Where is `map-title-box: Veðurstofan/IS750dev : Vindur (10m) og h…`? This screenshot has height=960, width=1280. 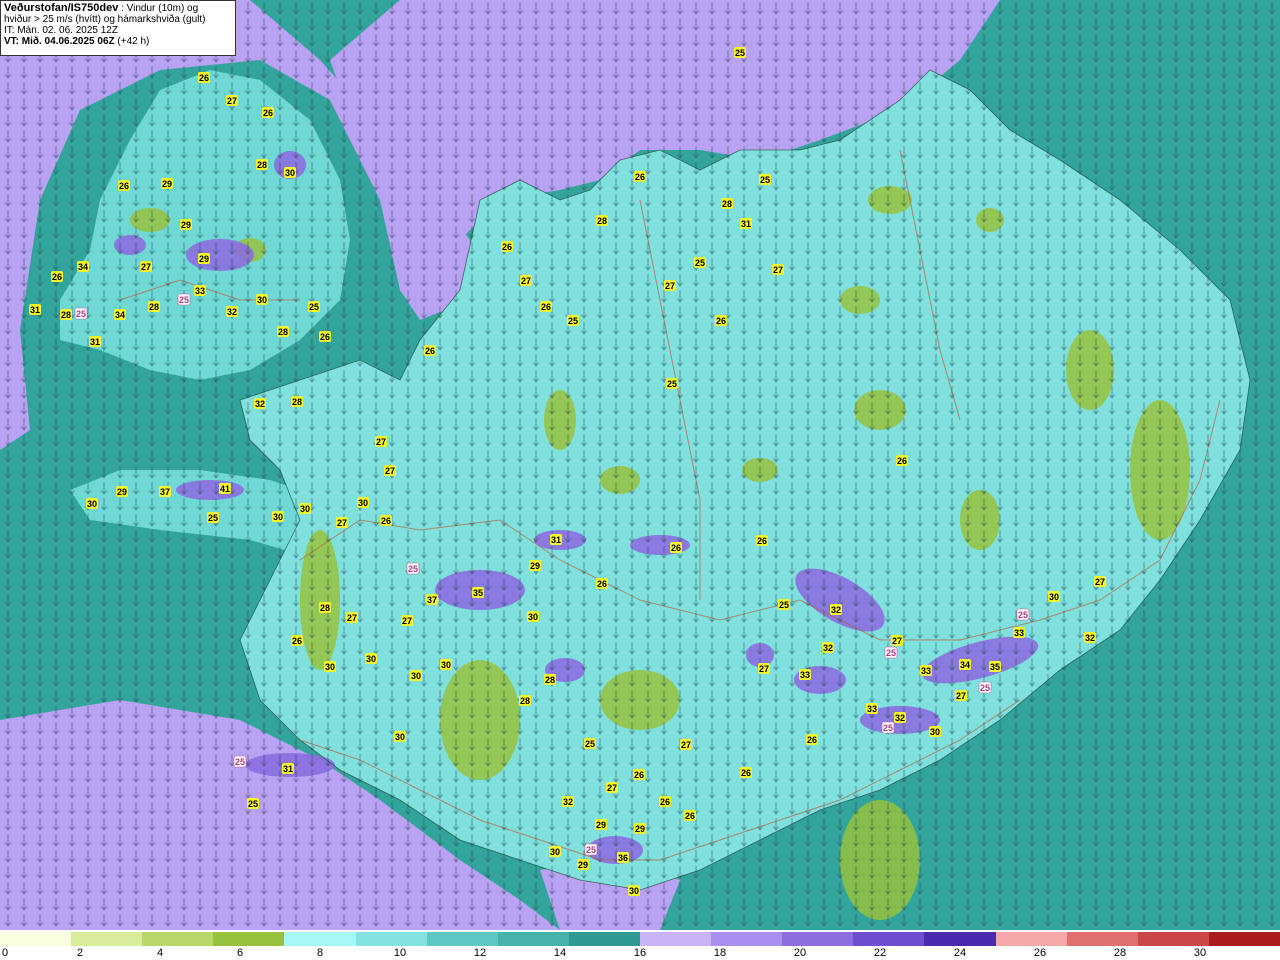
map-title-box: Veðurstofan/IS750dev : Vindur (10m) og h… is located at coordinates (118, 28).